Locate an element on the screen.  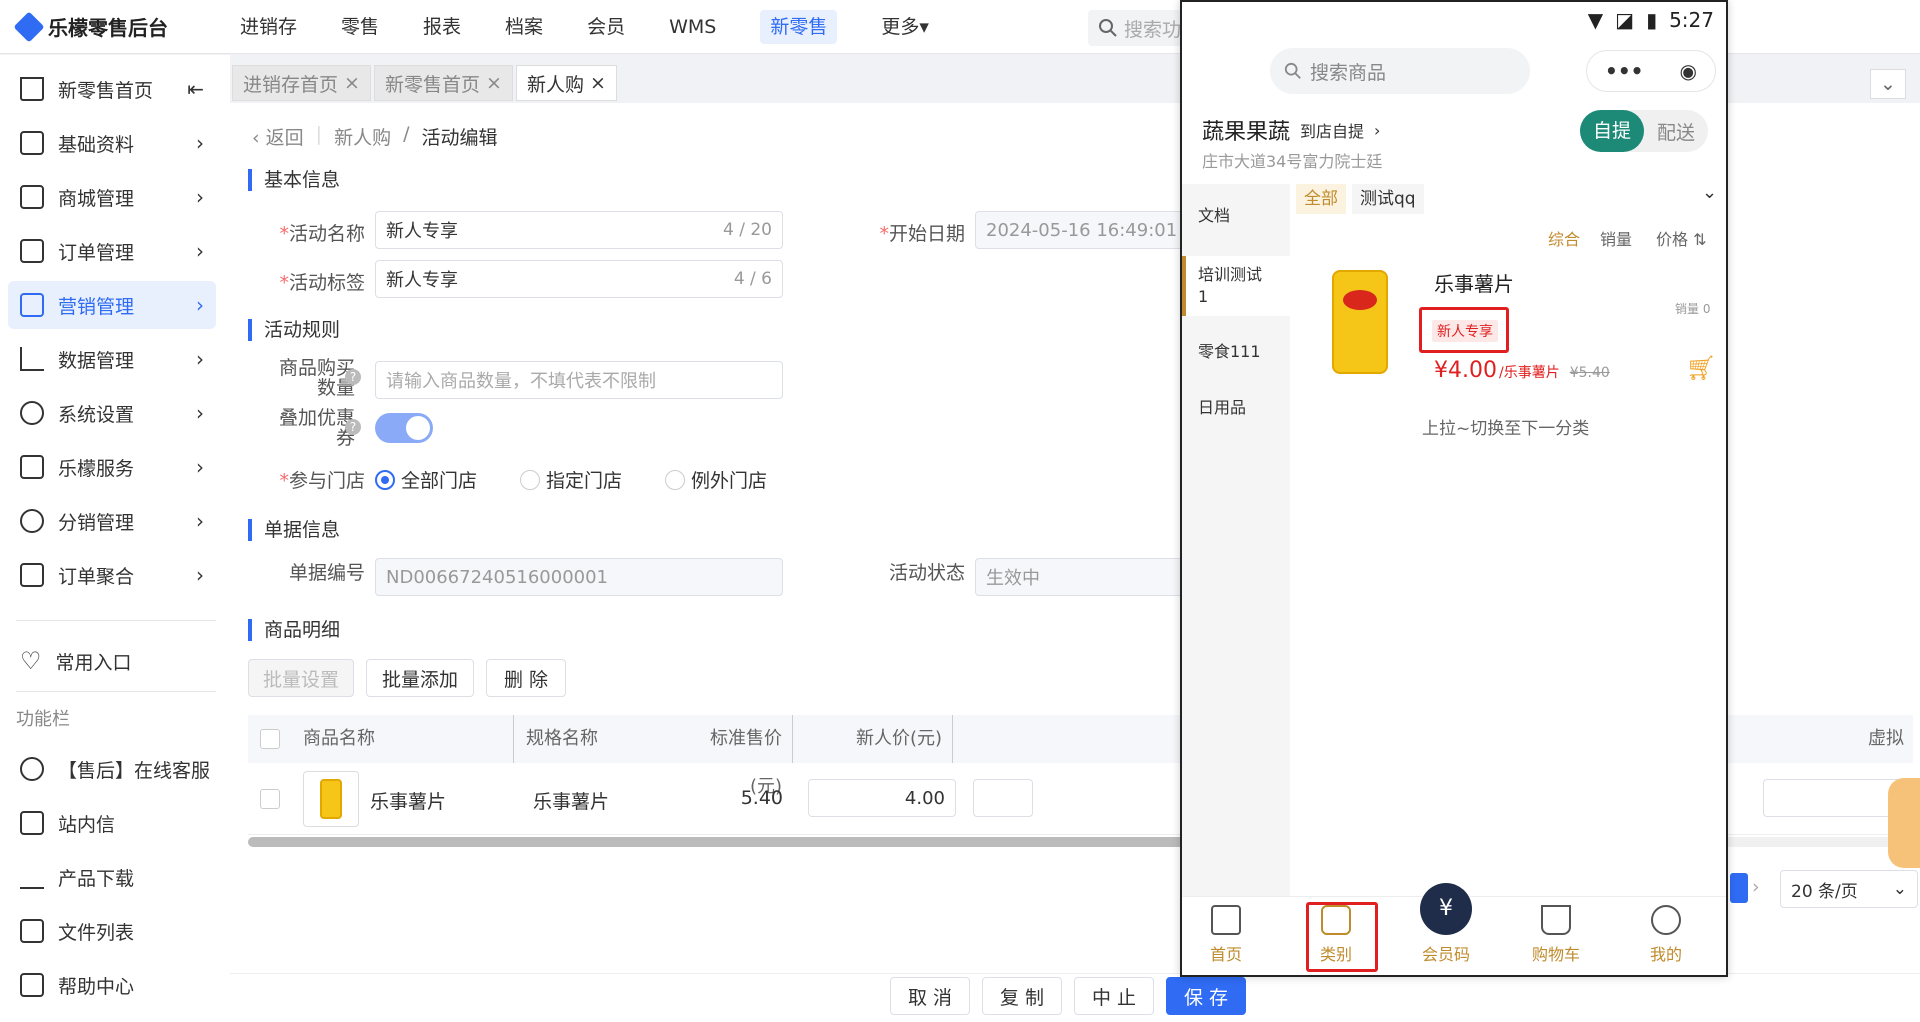
chip-all: 全部 is located at coordinates (1321, 199).